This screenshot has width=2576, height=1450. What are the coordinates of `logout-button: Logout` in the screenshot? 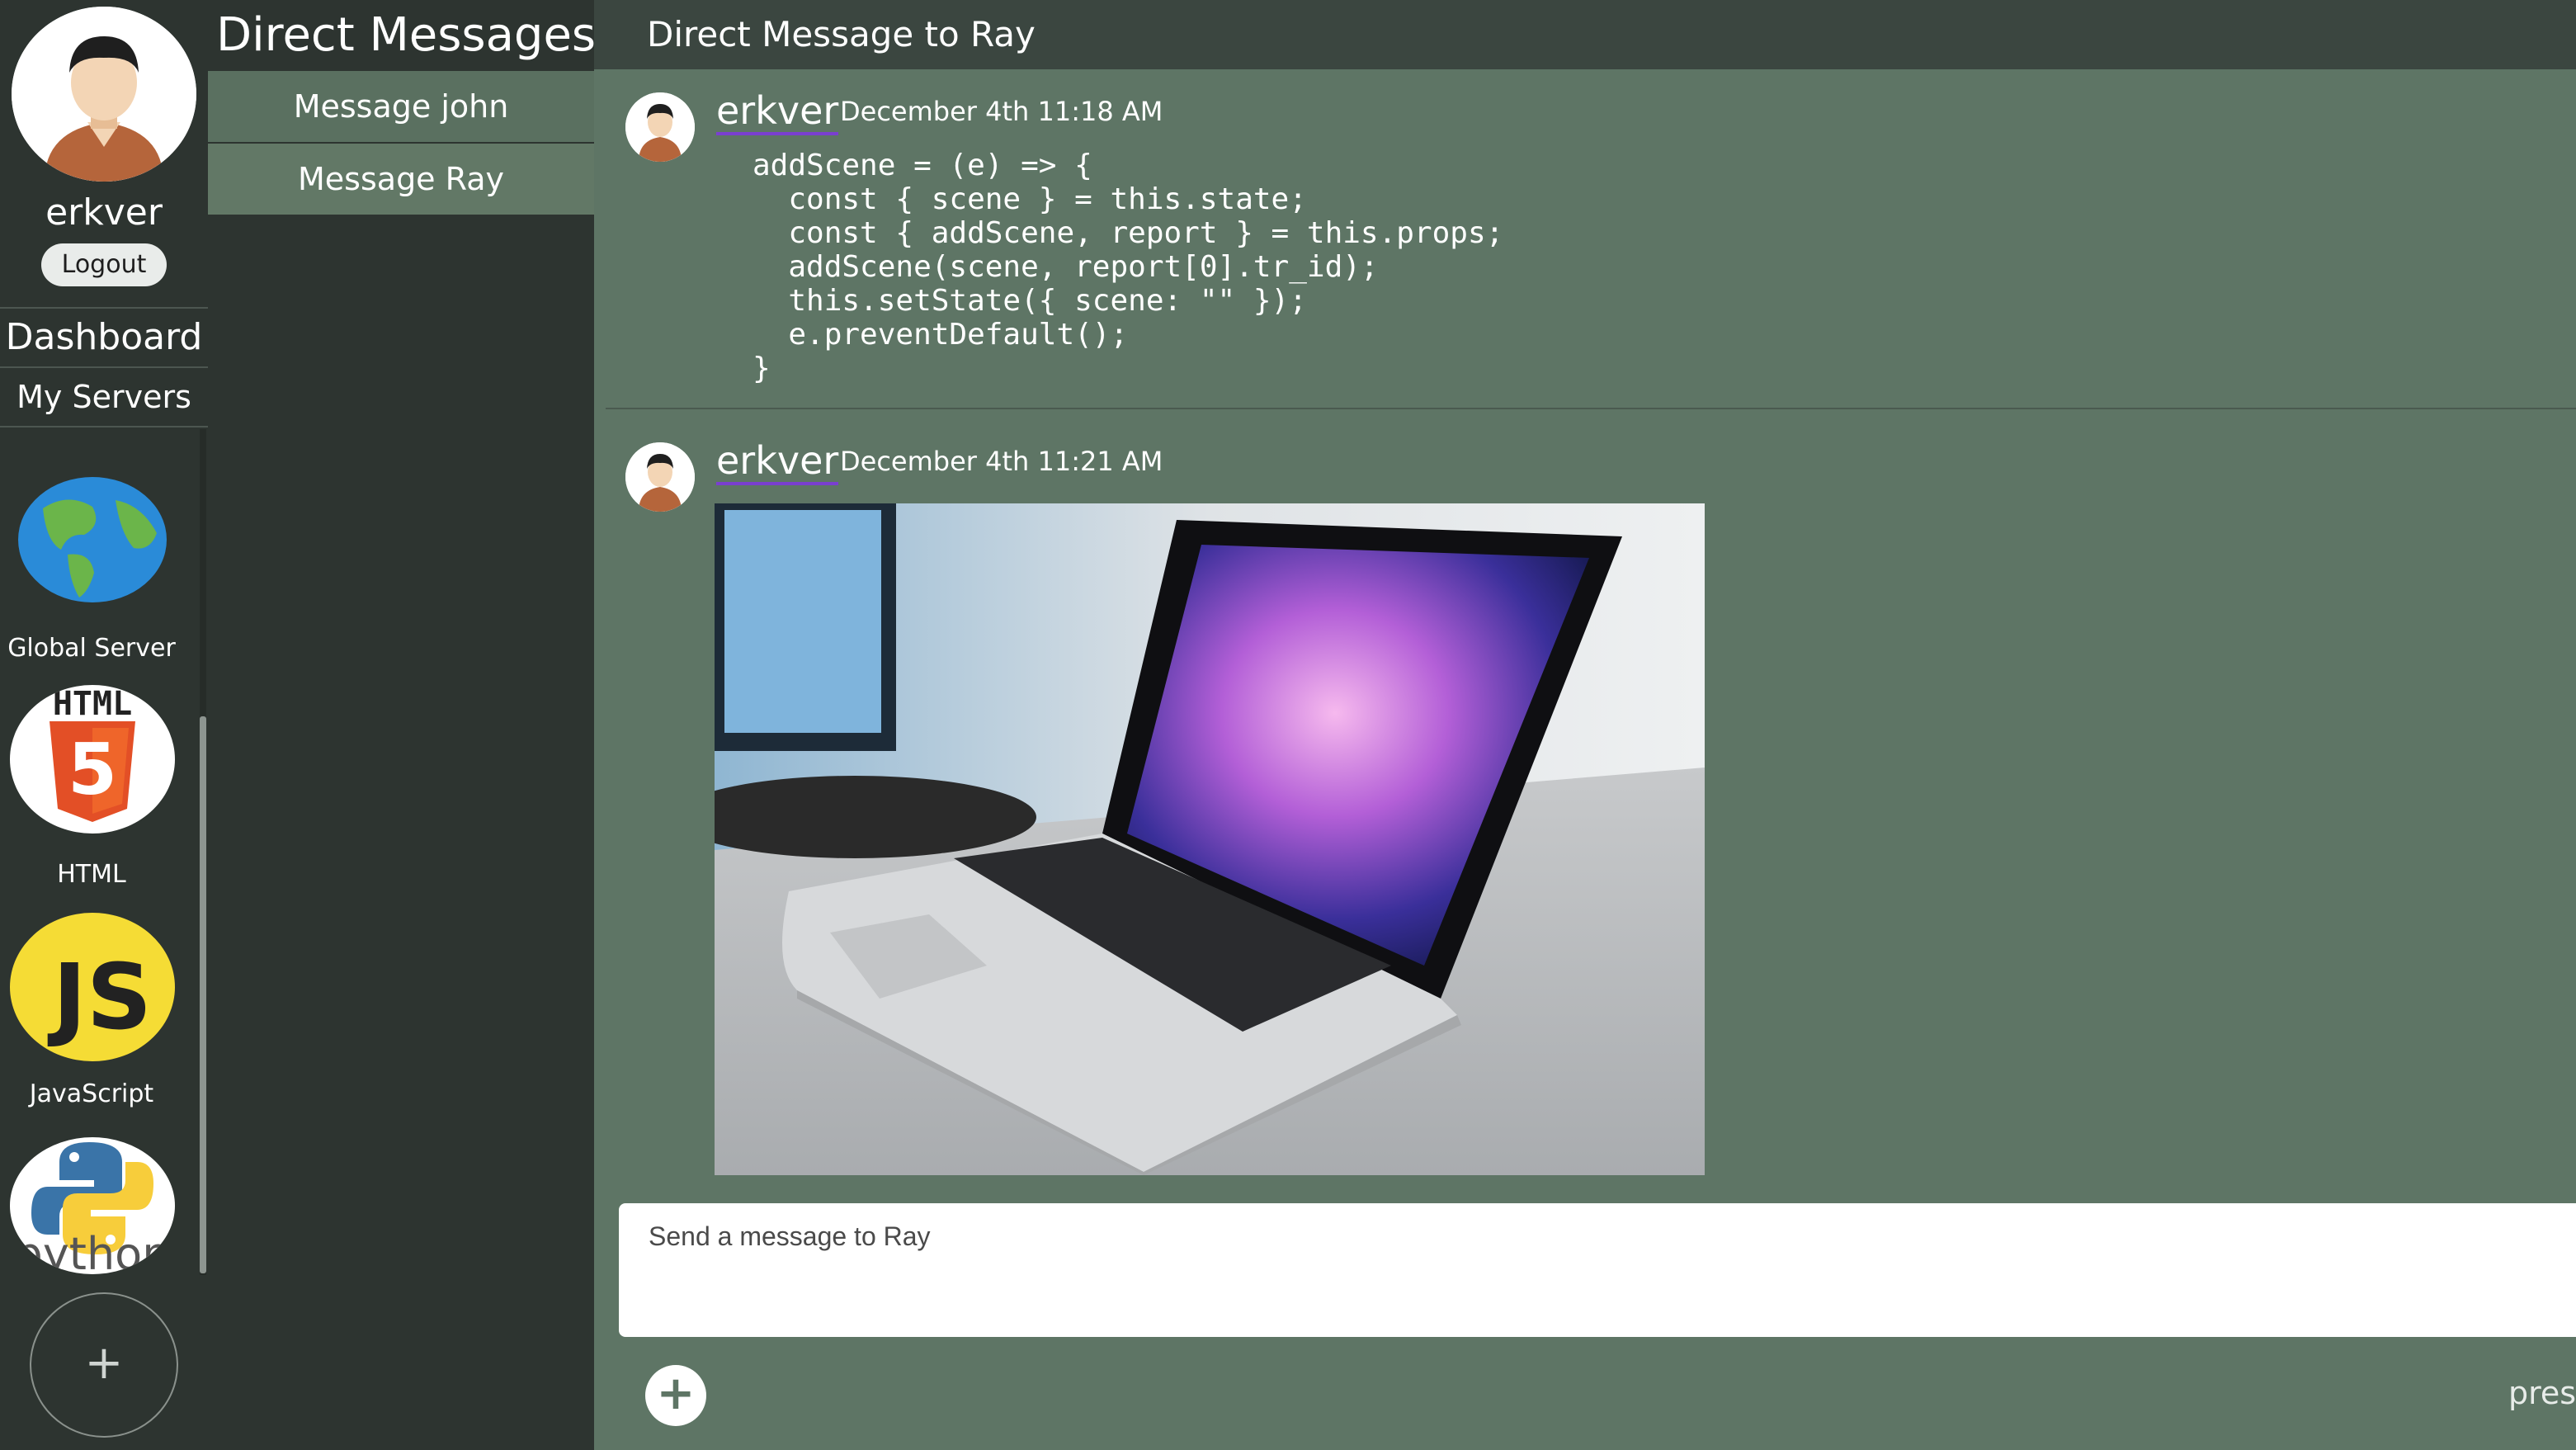 It's located at (104, 264).